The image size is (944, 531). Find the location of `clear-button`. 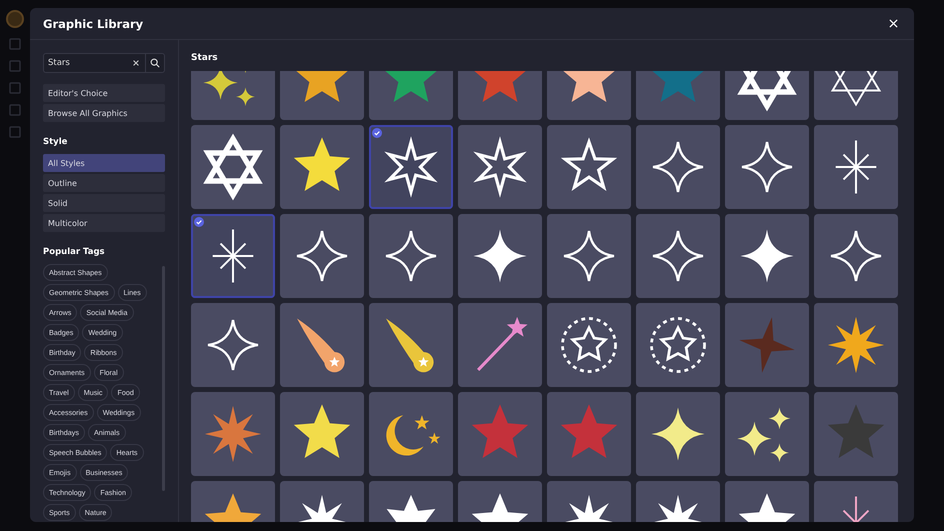

clear-button is located at coordinates (136, 63).